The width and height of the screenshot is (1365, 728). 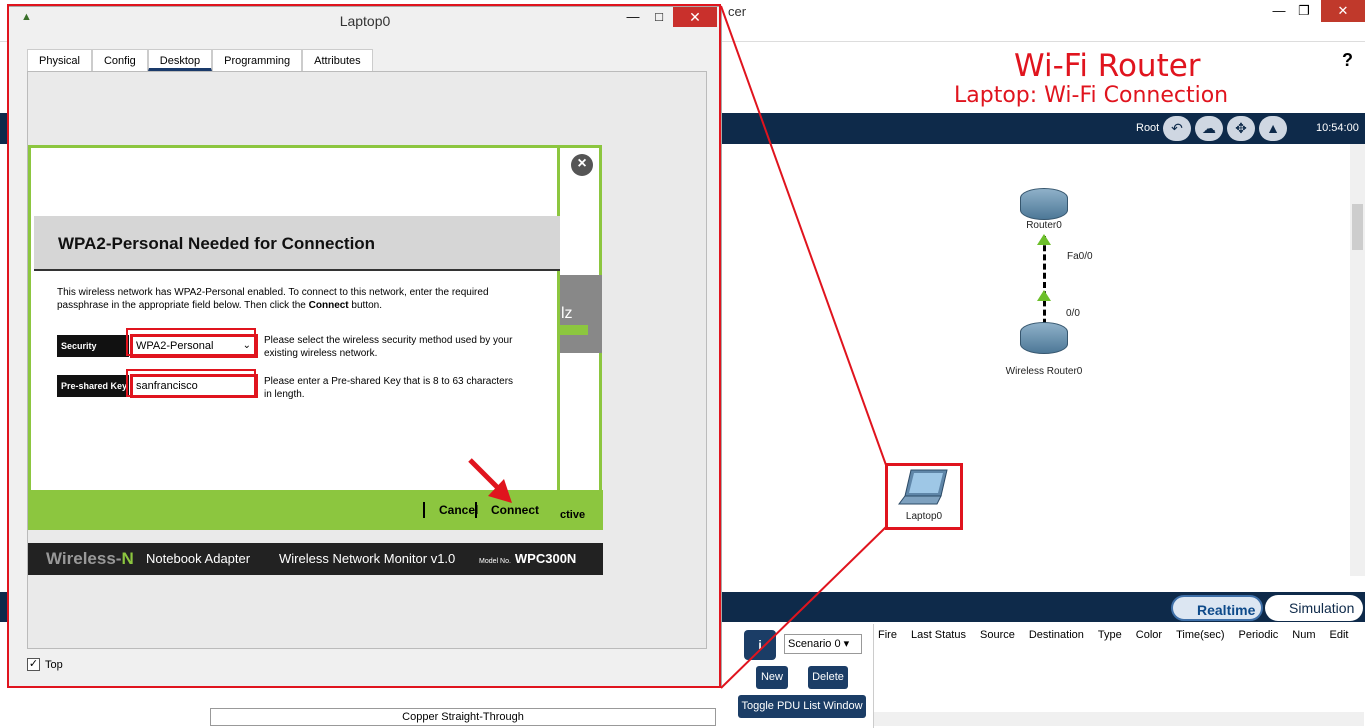 What do you see at coordinates (1357, 227) in the screenshot?
I see `scrollbar-thumb` at bounding box center [1357, 227].